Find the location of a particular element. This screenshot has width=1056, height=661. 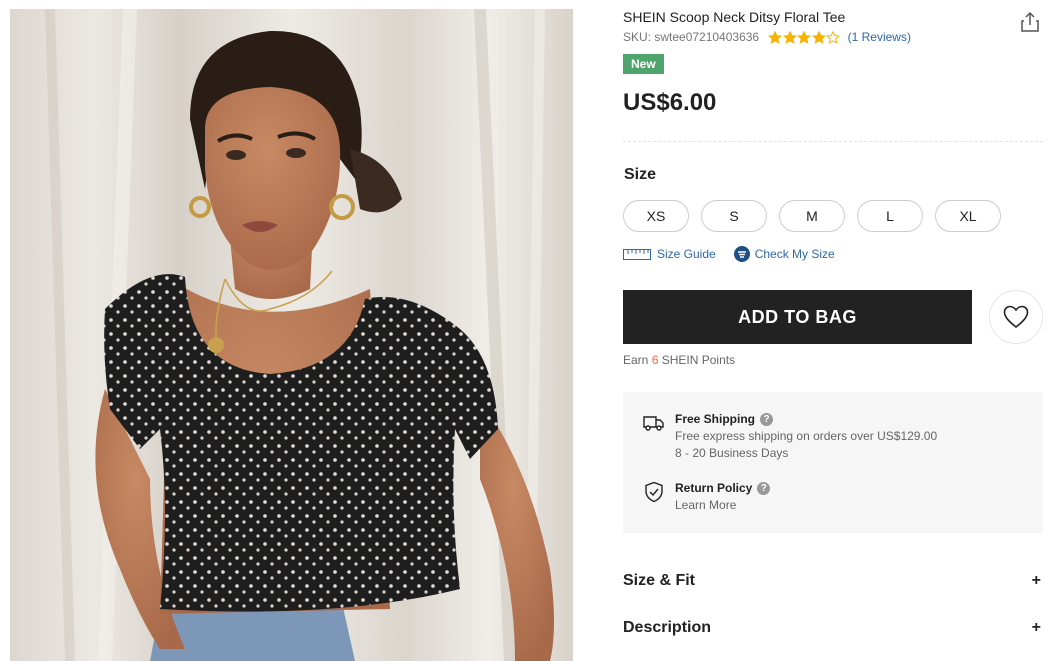

free-shipping-title: Free Shipping is located at coordinates (715, 419).